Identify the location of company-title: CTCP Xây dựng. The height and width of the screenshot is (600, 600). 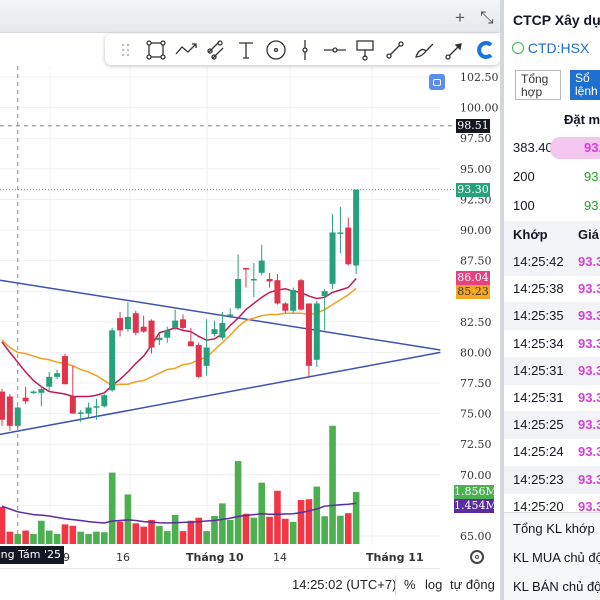
(556, 20).